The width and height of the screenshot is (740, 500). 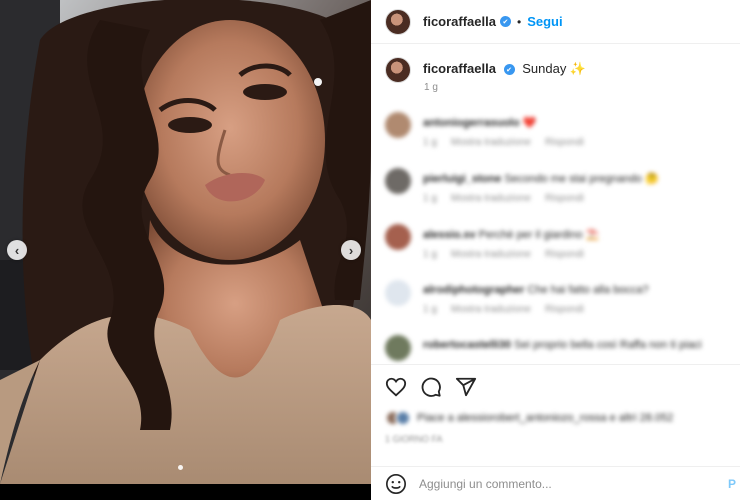 What do you see at coordinates (732, 484) in the screenshot?
I see `post-comment-button: P` at bounding box center [732, 484].